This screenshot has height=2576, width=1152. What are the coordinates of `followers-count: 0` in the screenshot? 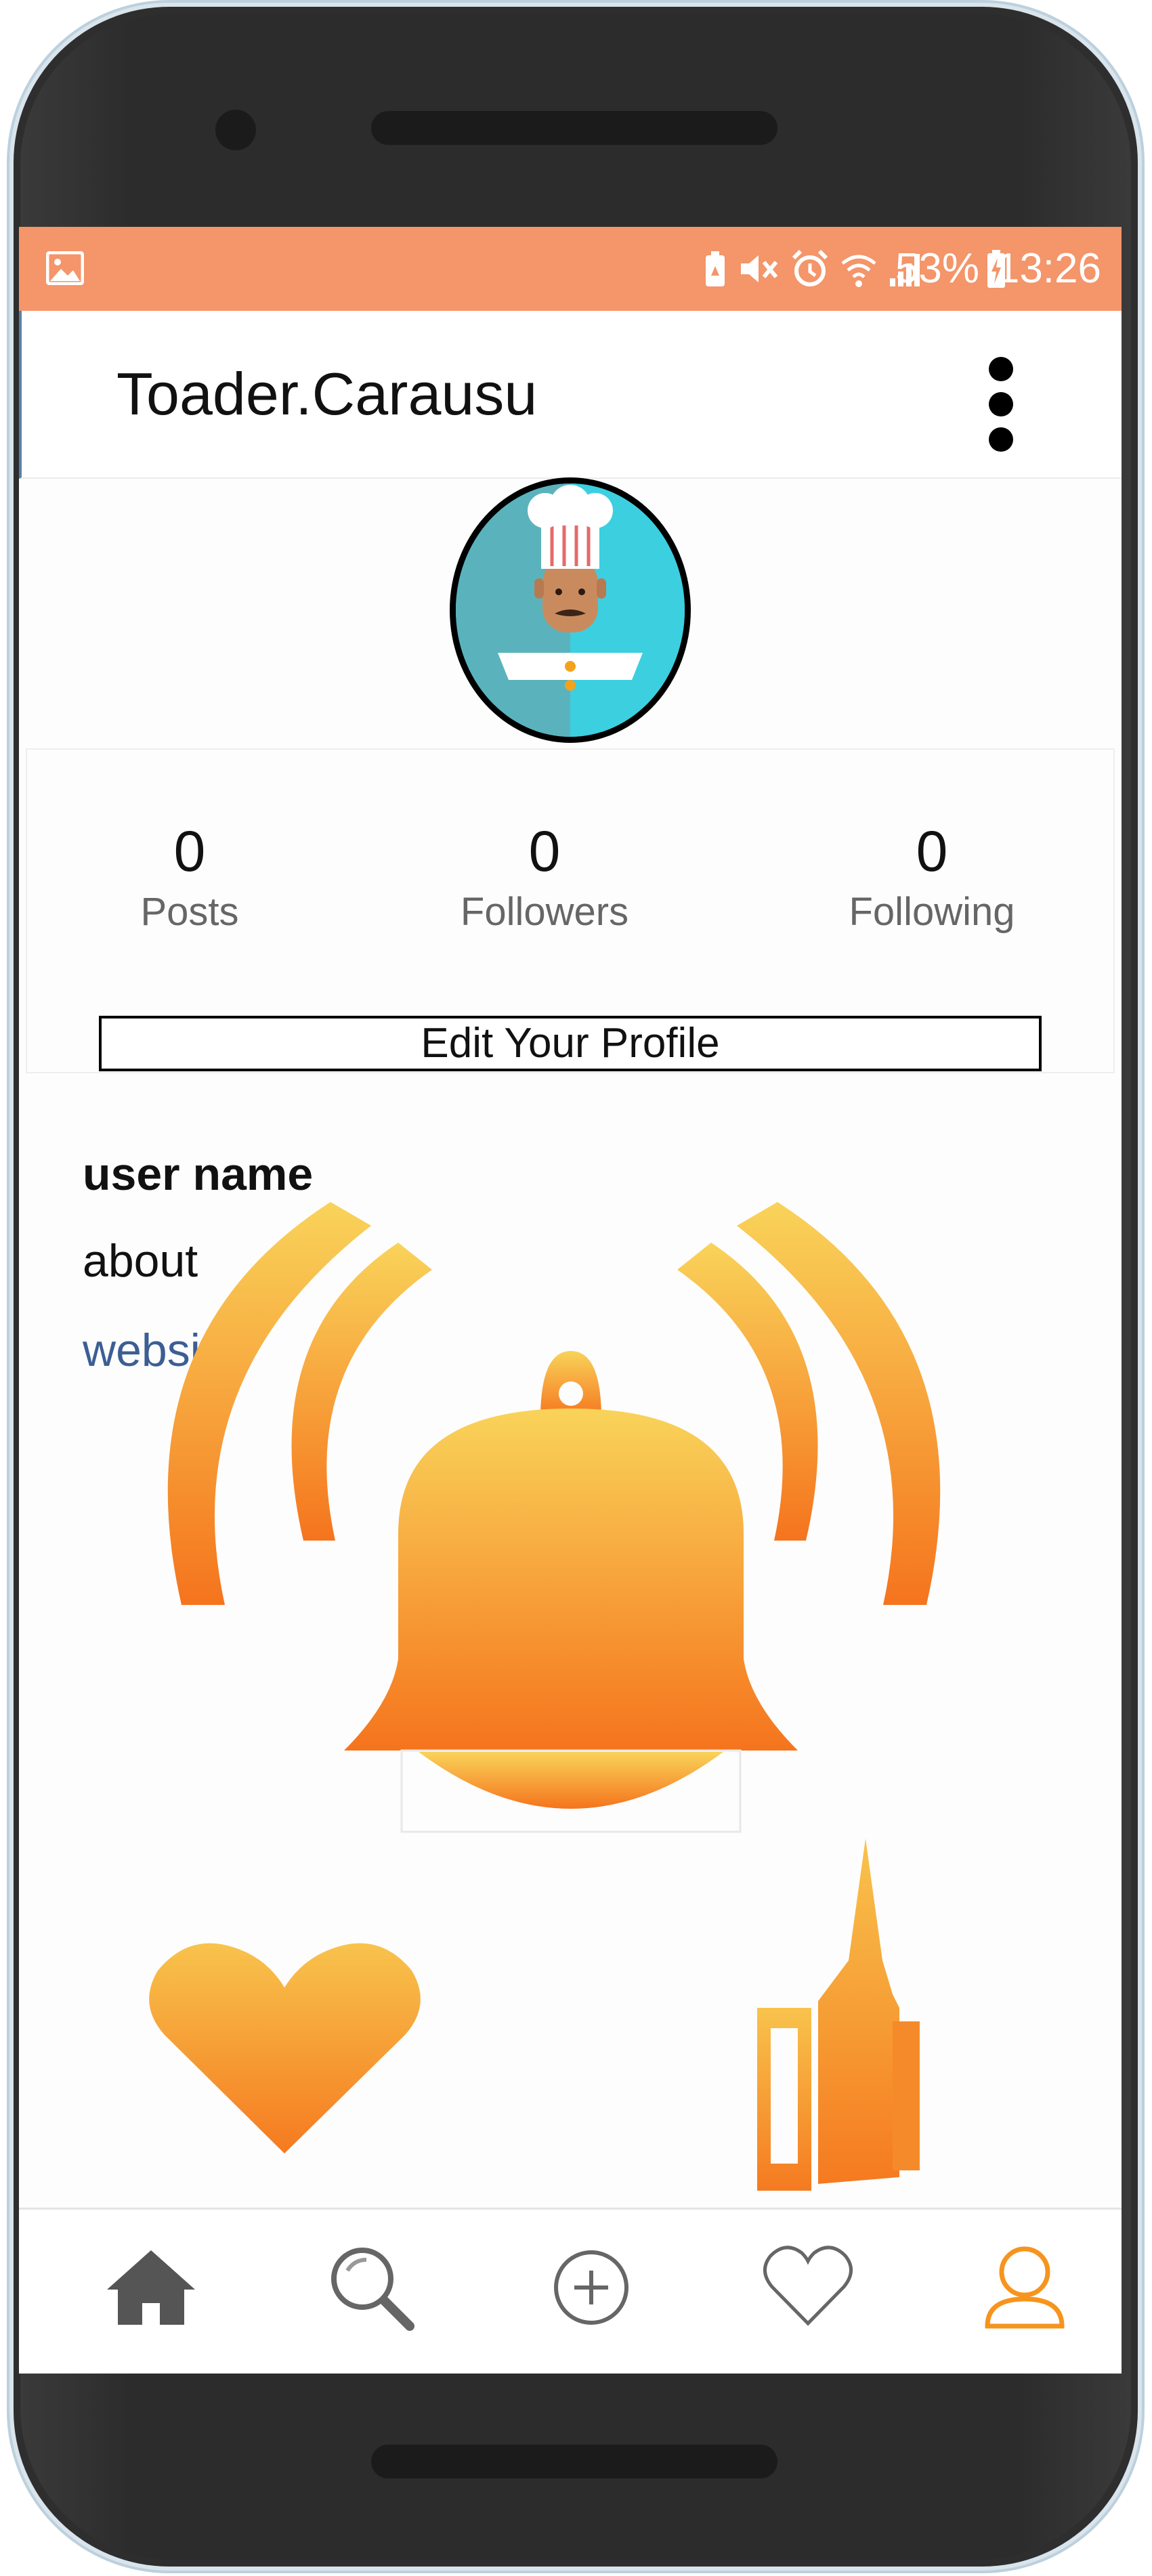 It's located at (544, 851).